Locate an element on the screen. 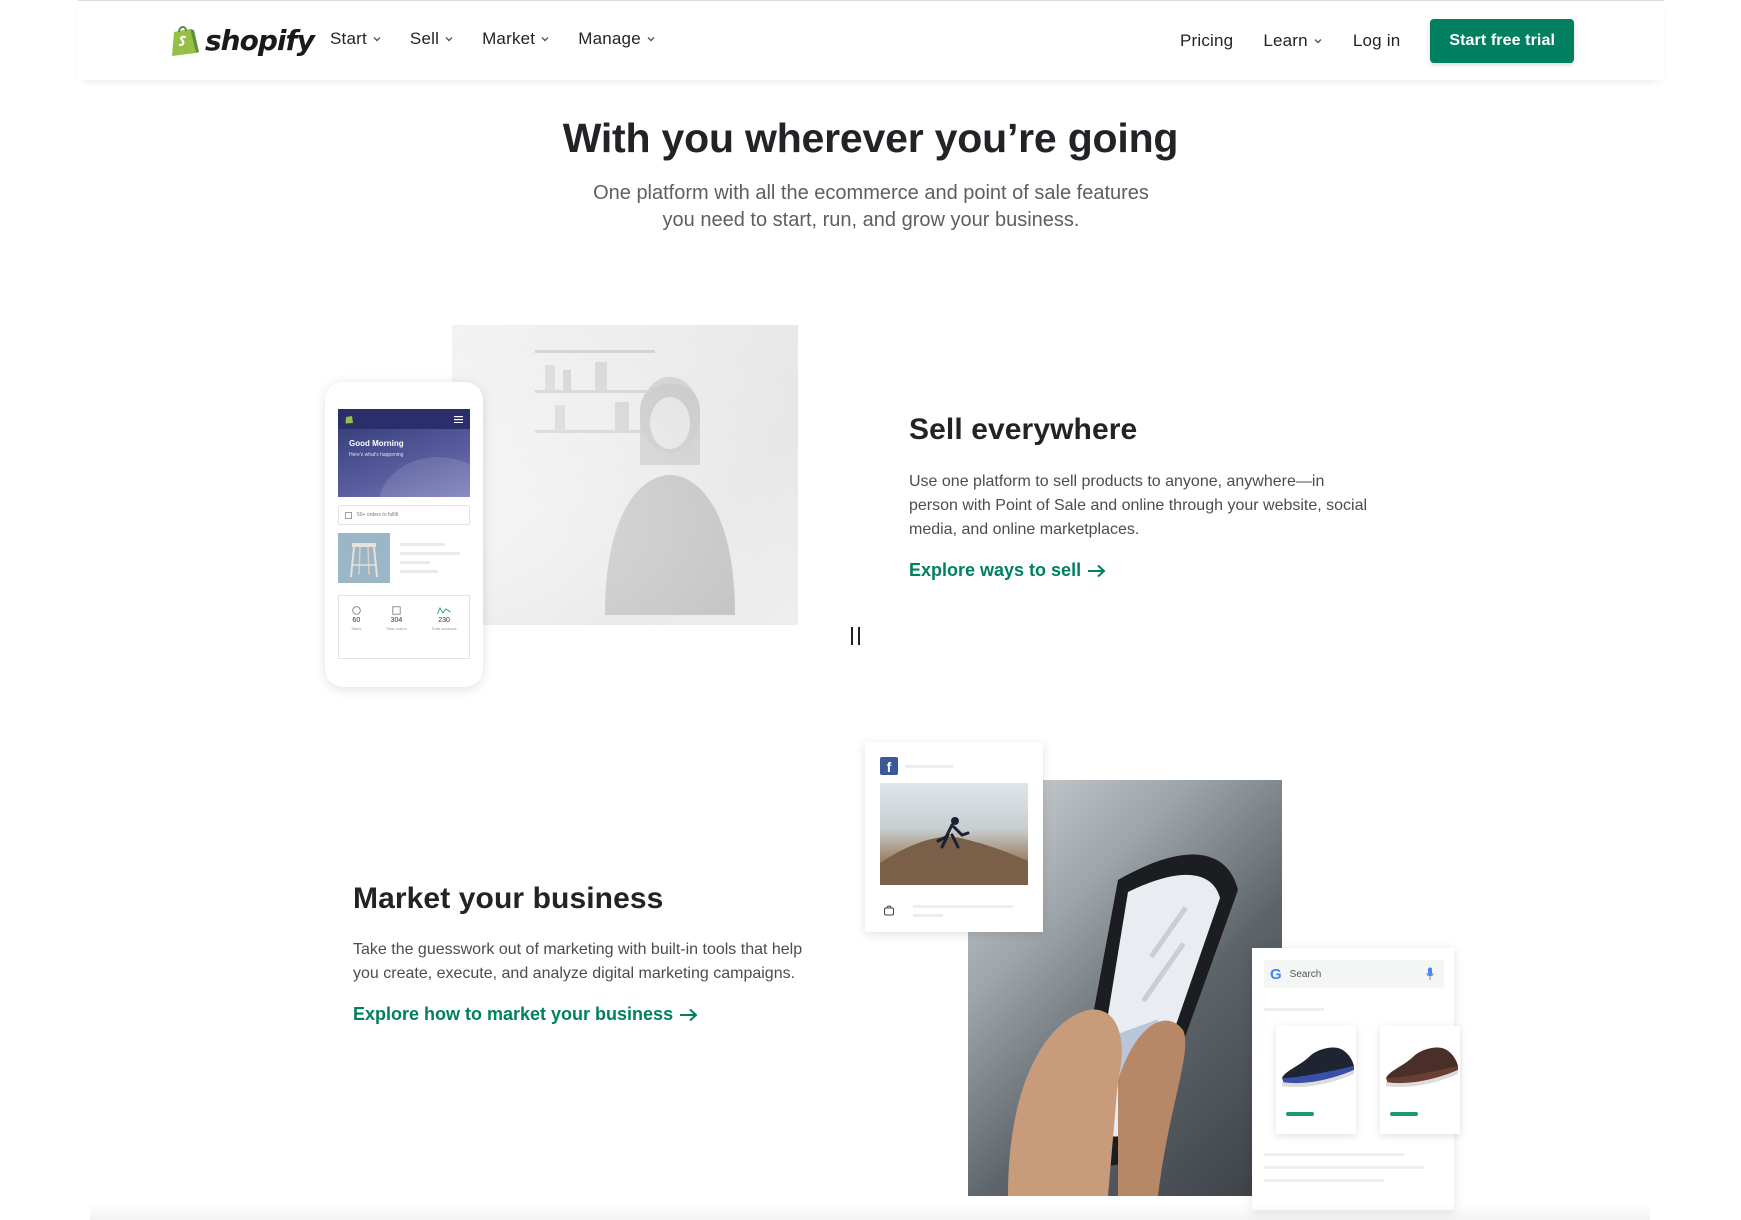 The width and height of the screenshot is (1741, 1220). stat-orders-value: 304 is located at coordinates (396, 620).